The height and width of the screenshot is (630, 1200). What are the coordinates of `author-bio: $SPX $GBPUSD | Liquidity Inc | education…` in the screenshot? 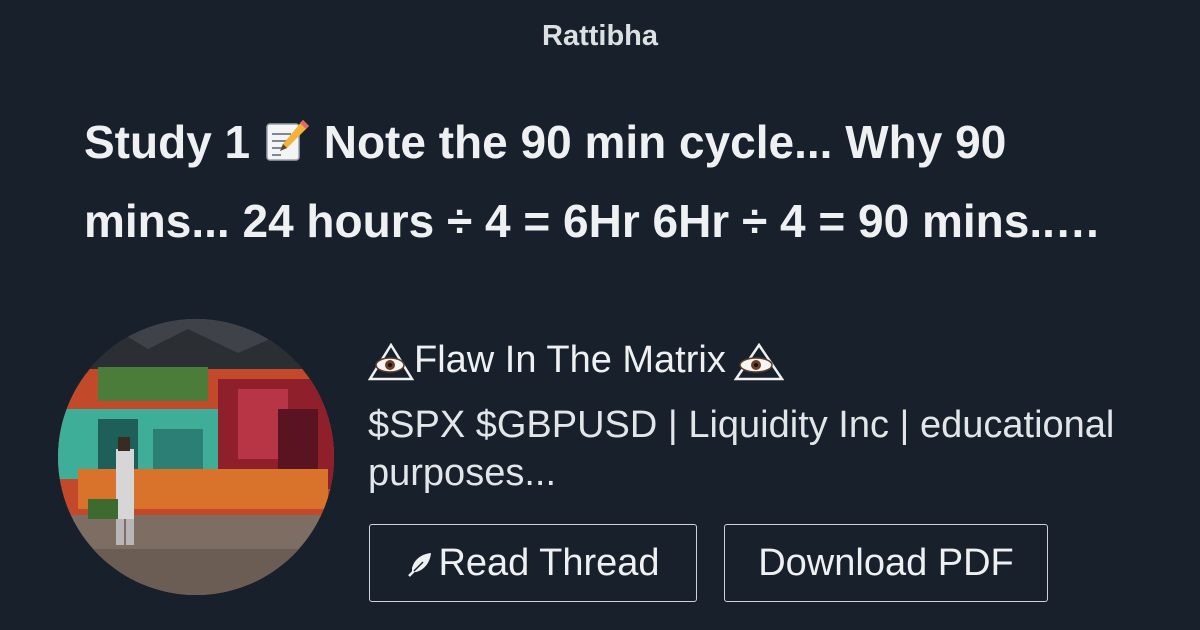 It's located at (741, 449).